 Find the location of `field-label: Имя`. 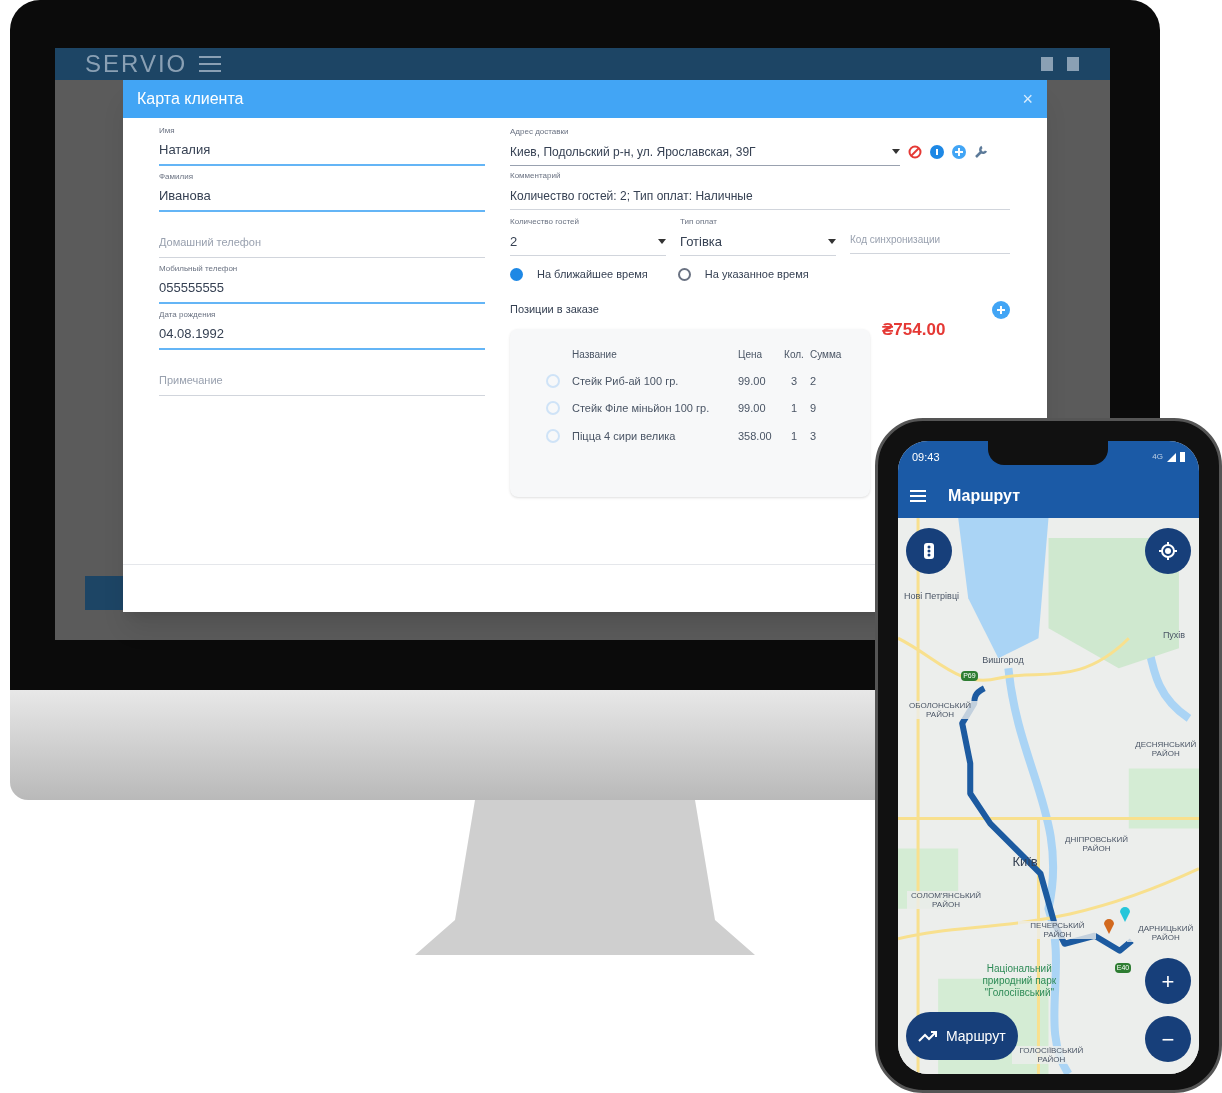

field-label: Имя is located at coordinates (167, 131).